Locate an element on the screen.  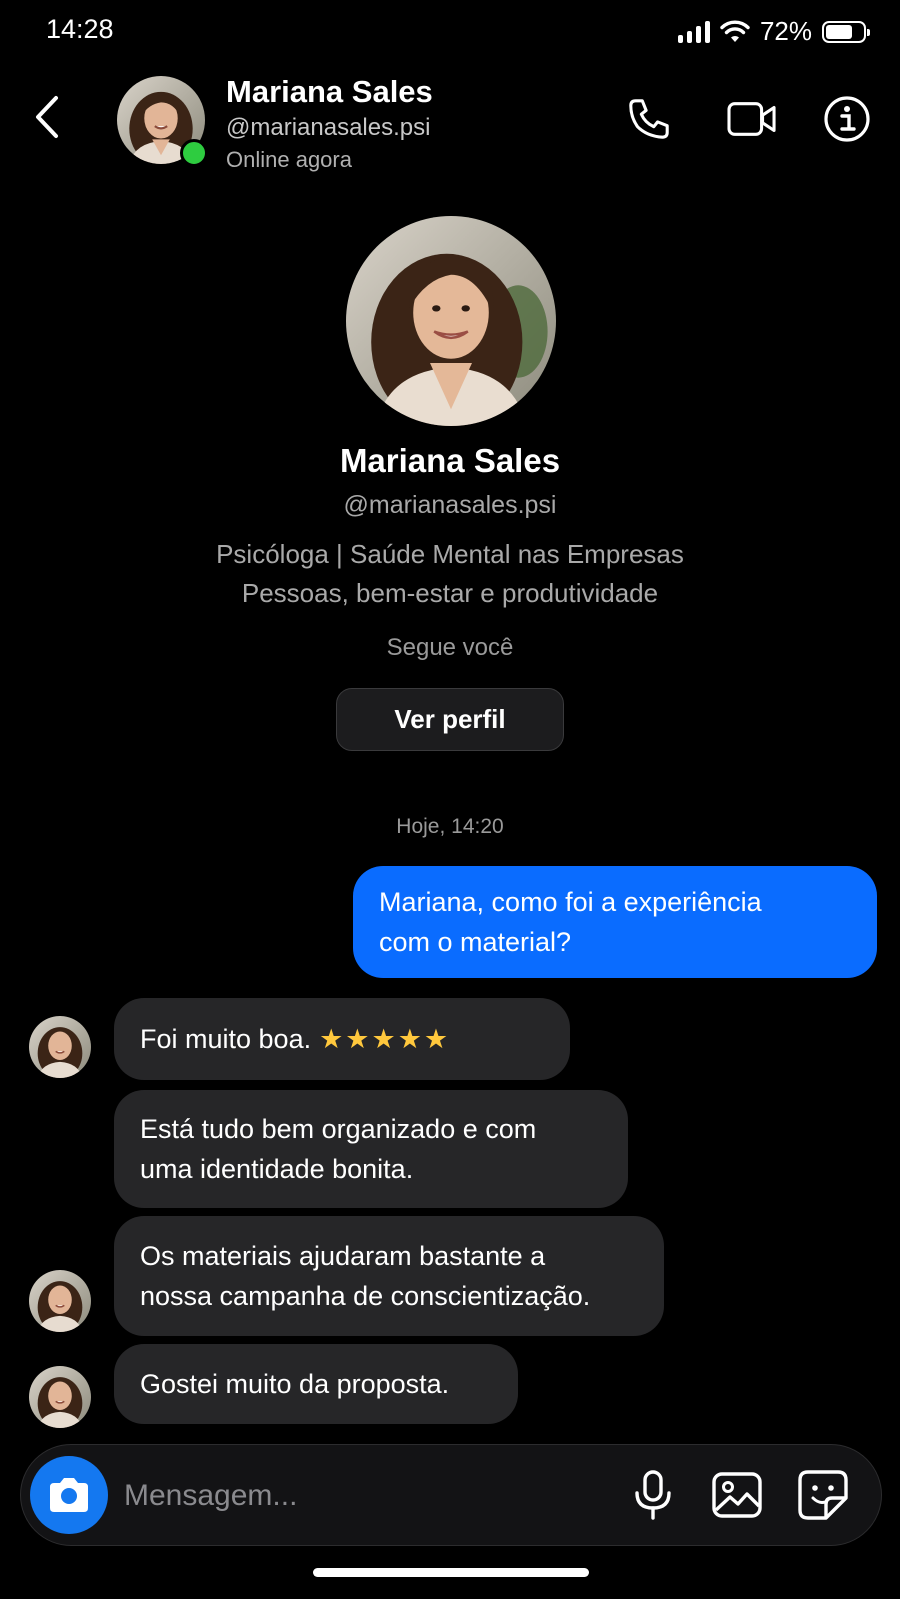
message-text: nossa campanha de conscientização. is located at coordinates (365, 1296).